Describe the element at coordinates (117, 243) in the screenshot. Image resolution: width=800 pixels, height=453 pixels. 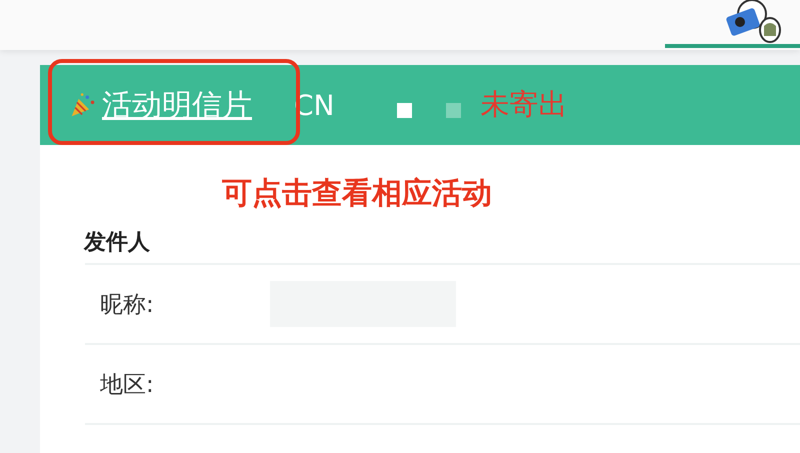
I see `section-title: 发件人` at that location.